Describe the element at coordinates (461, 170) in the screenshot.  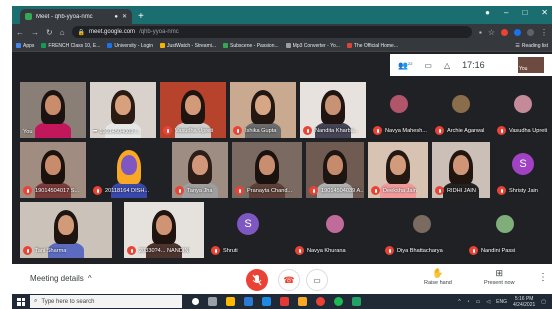
I see `participant-tile: RIDHI JAIN` at that location.